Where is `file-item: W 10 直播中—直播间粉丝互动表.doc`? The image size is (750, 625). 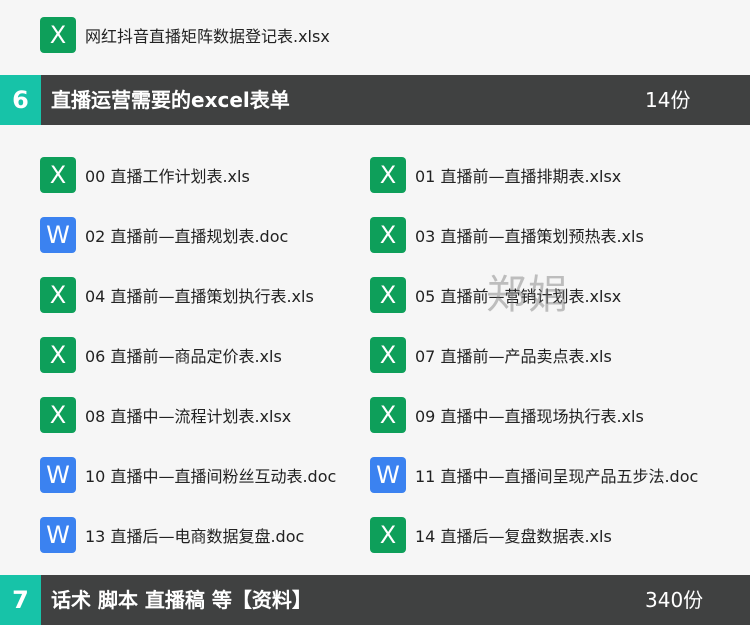
file-item: W 10 直播中—直播间粉丝互动表.doc is located at coordinates (188, 475).